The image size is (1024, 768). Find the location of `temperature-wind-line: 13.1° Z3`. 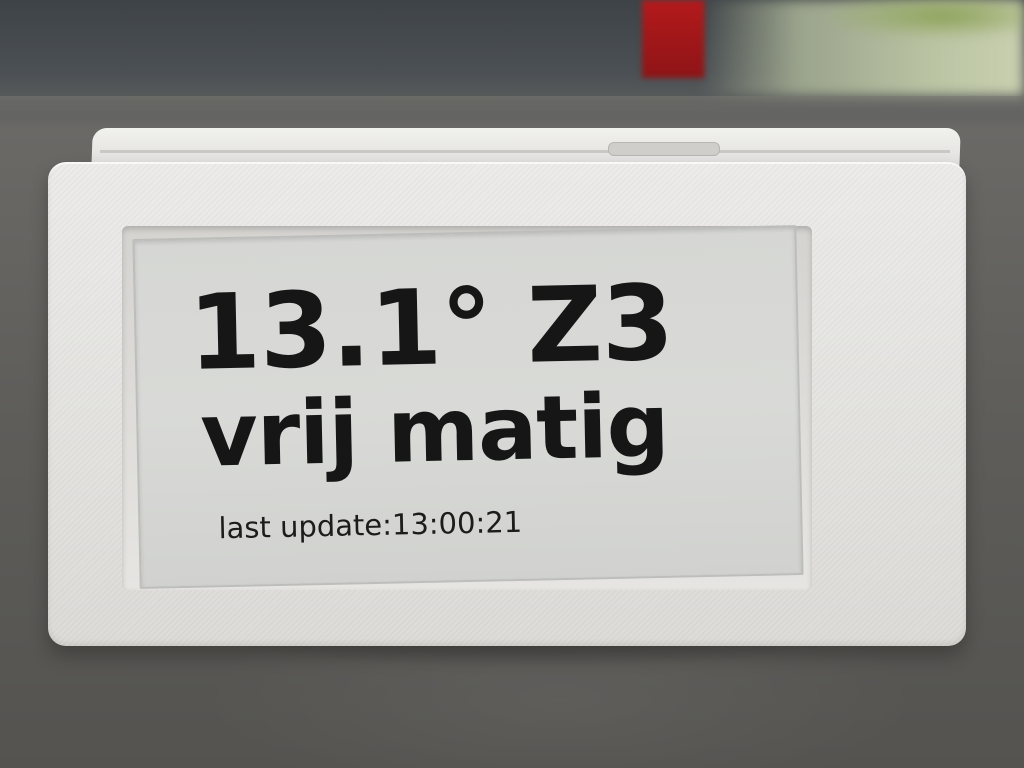

temperature-wind-line: 13.1° Z3 is located at coordinates (430, 328).